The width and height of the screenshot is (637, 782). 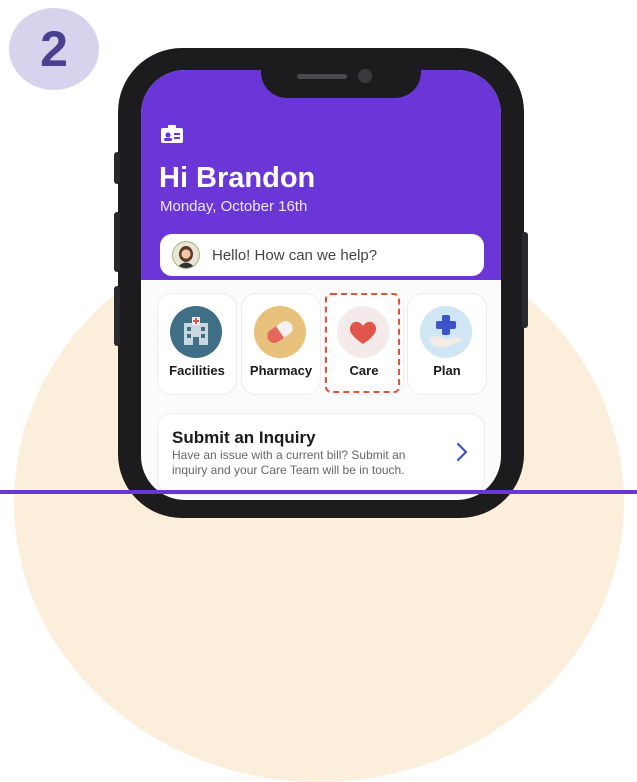 I want to click on help-prompt-text: Hello! How can we help?, so click(x=295, y=255).